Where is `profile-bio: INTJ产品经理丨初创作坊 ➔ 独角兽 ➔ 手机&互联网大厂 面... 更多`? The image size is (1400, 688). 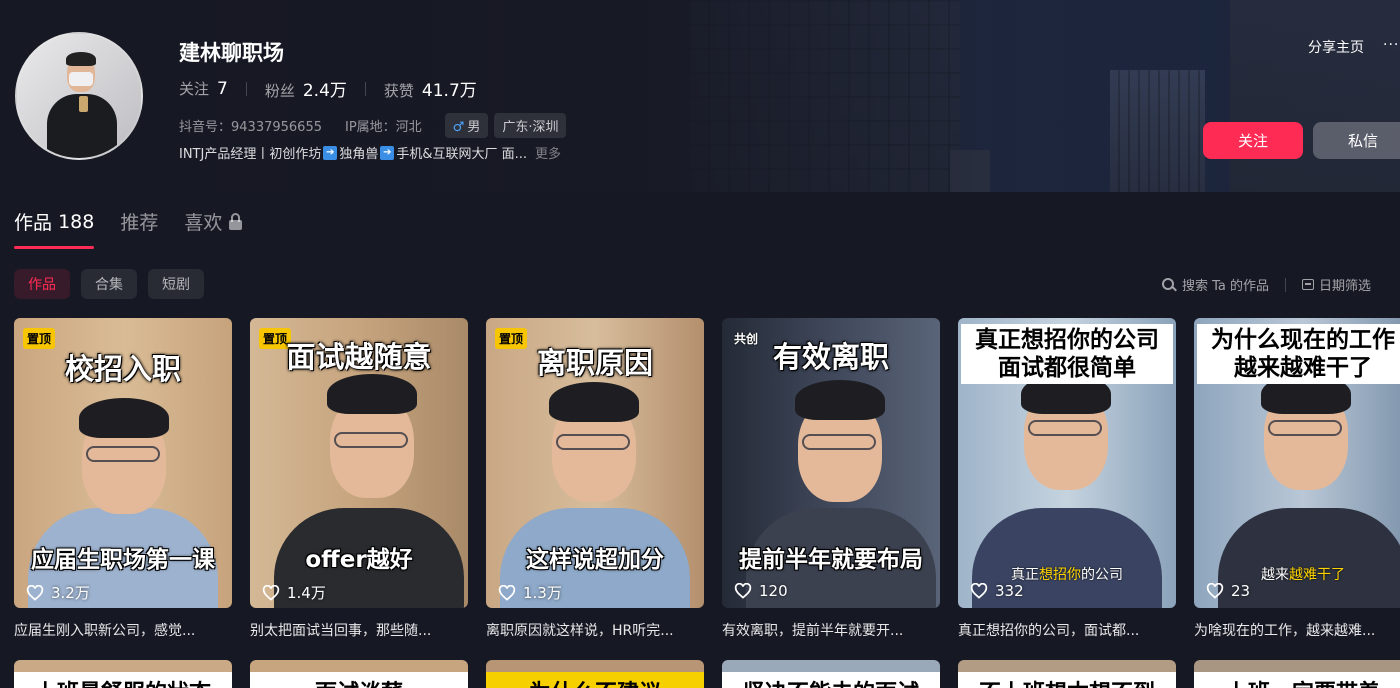 profile-bio: INTJ产品经理丨初创作坊 ➔ 独角兽 ➔ 手机&互联网大厂 面... 更多 is located at coordinates (370, 152).